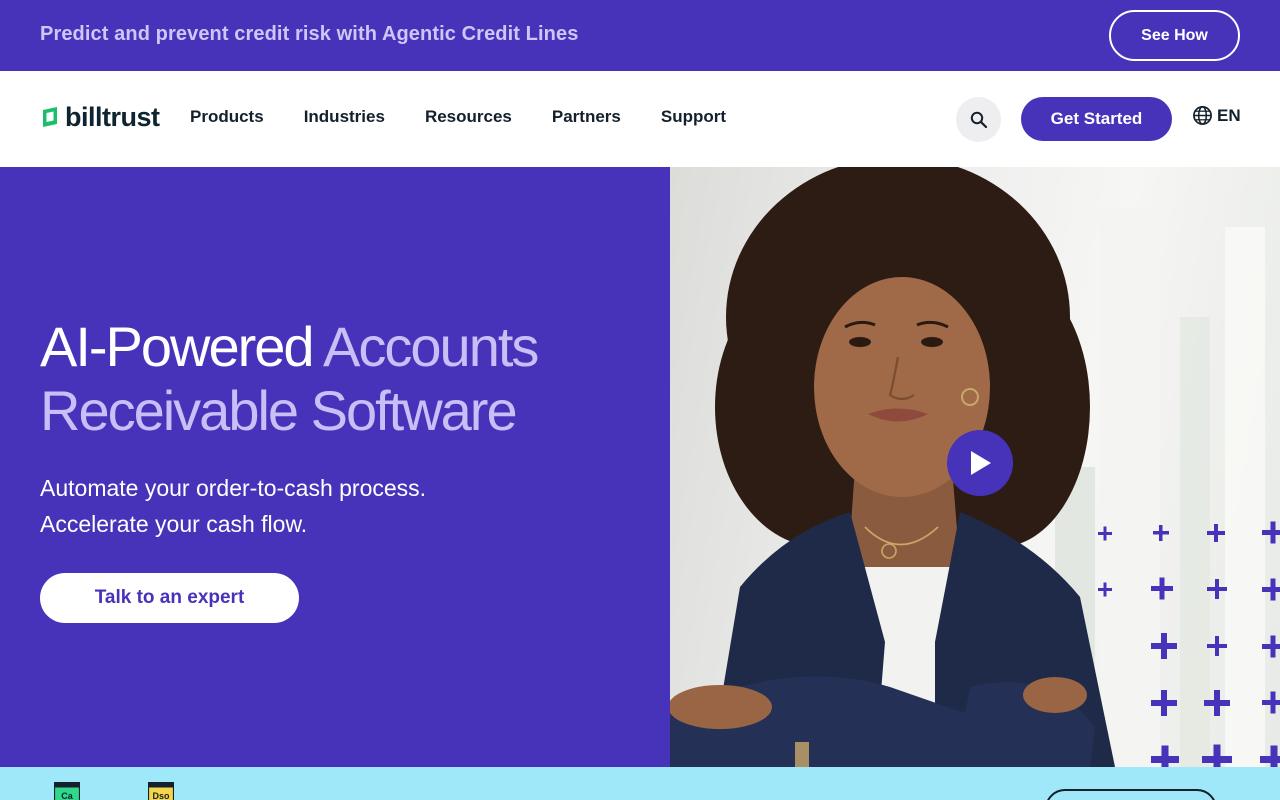 This screenshot has height=800, width=1280. I want to click on search-icon, so click(978, 119).